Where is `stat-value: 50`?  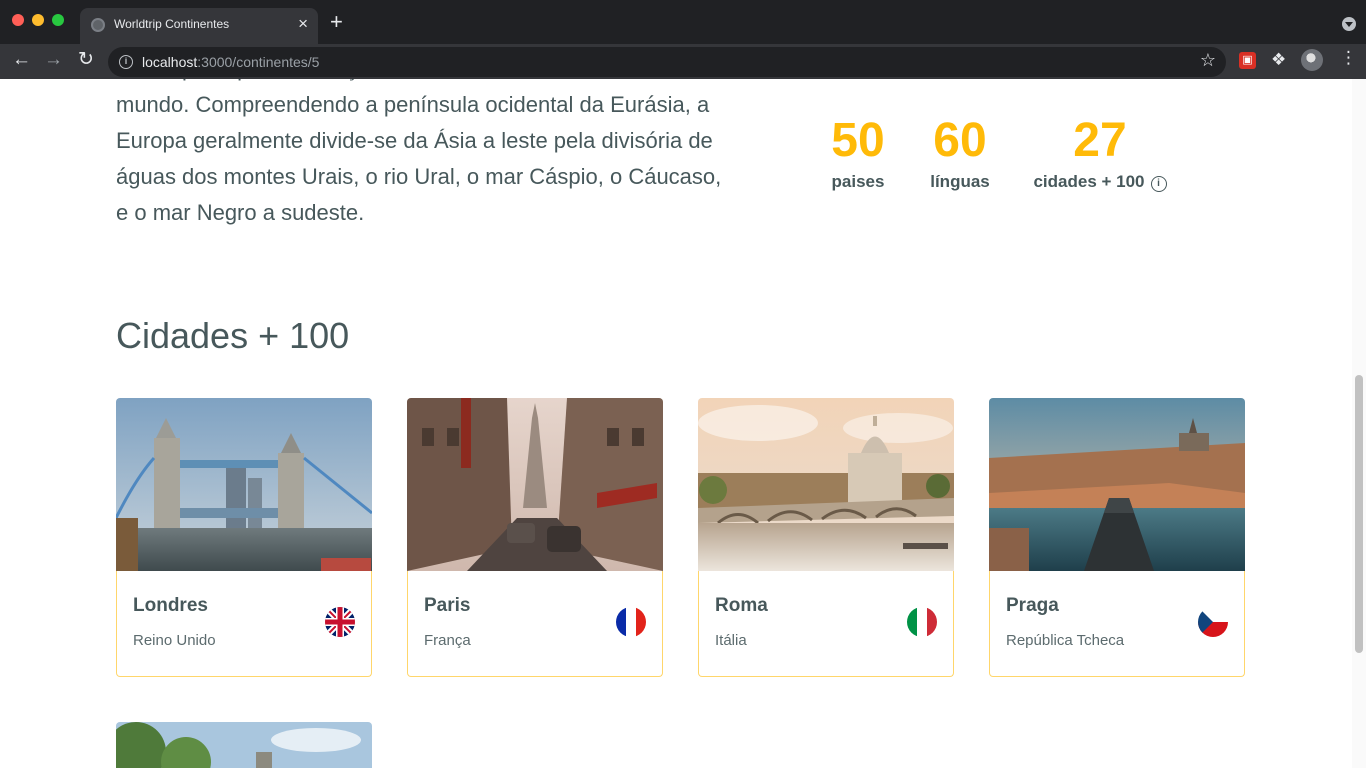
stat-value: 50 is located at coordinates (858, 140).